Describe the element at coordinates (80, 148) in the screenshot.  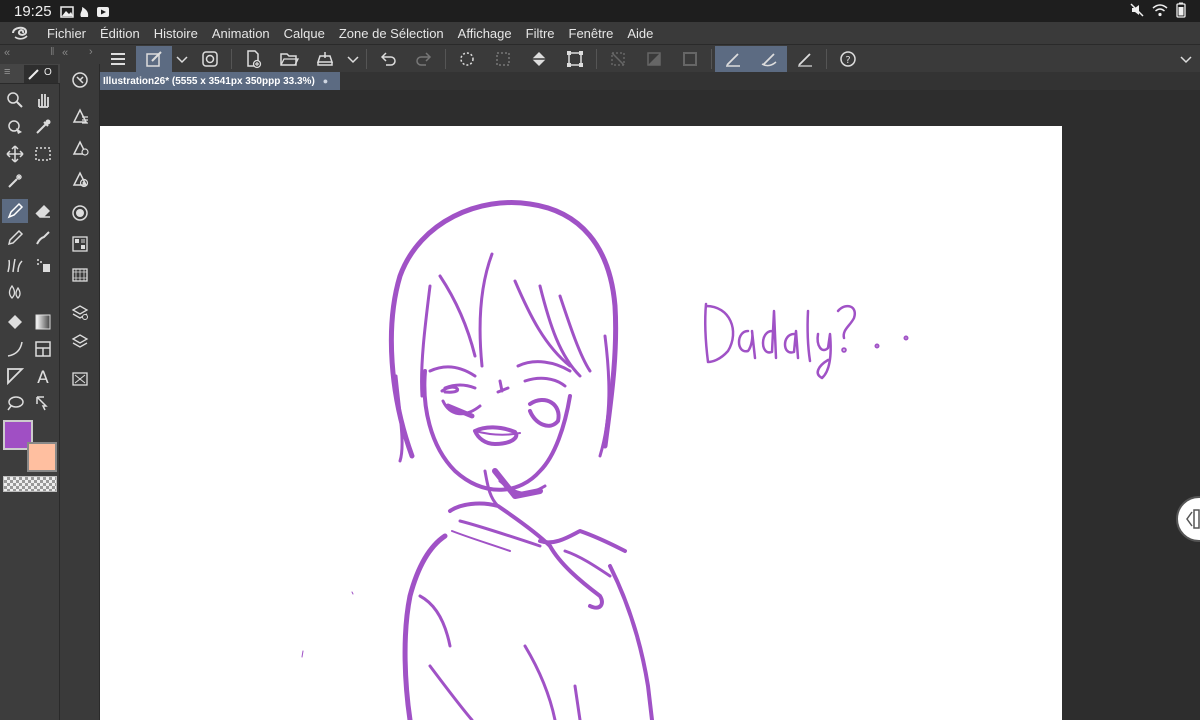
I see `tool-property-icon` at that location.